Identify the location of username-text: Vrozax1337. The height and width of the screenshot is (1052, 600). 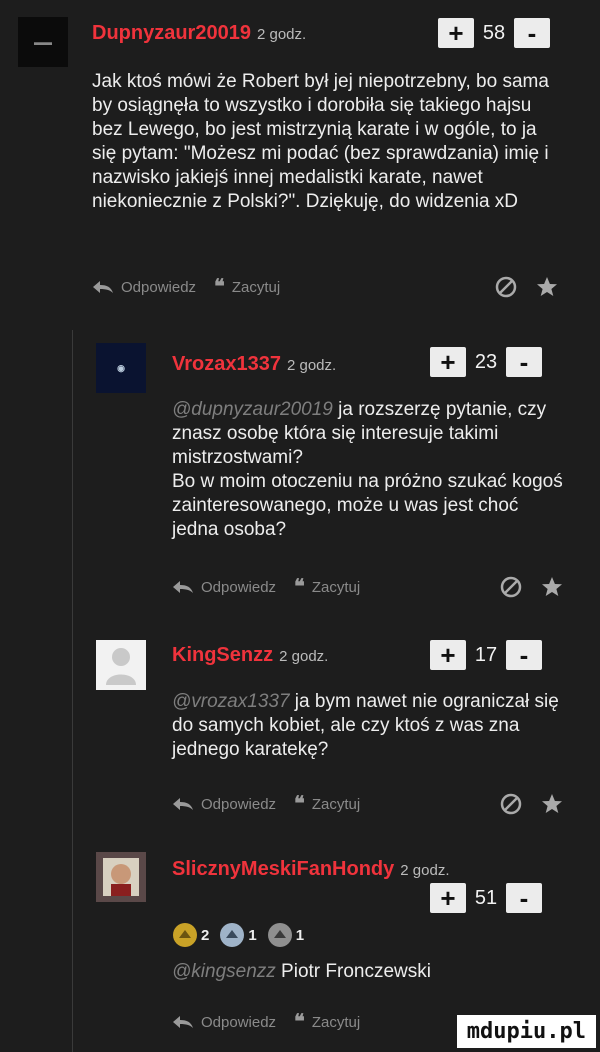
(226, 364).